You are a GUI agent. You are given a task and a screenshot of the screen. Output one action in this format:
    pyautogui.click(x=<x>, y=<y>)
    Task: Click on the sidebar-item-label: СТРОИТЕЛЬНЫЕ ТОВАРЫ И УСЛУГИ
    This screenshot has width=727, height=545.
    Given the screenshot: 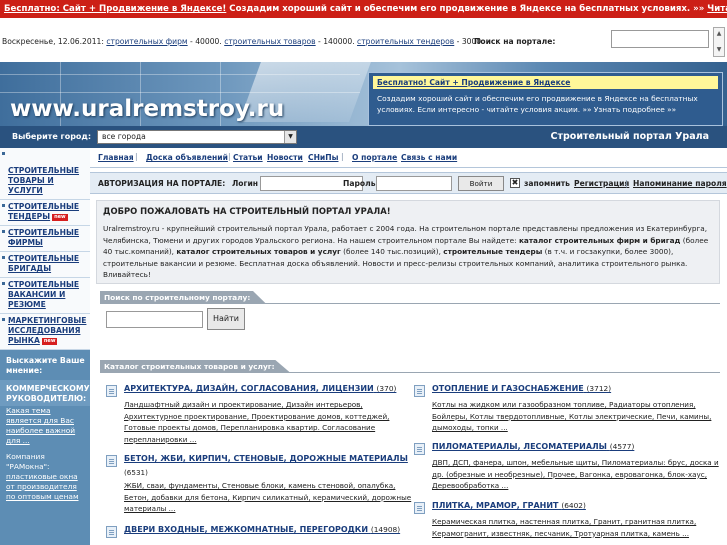 What is the action you would take?
    pyautogui.click(x=44, y=180)
    